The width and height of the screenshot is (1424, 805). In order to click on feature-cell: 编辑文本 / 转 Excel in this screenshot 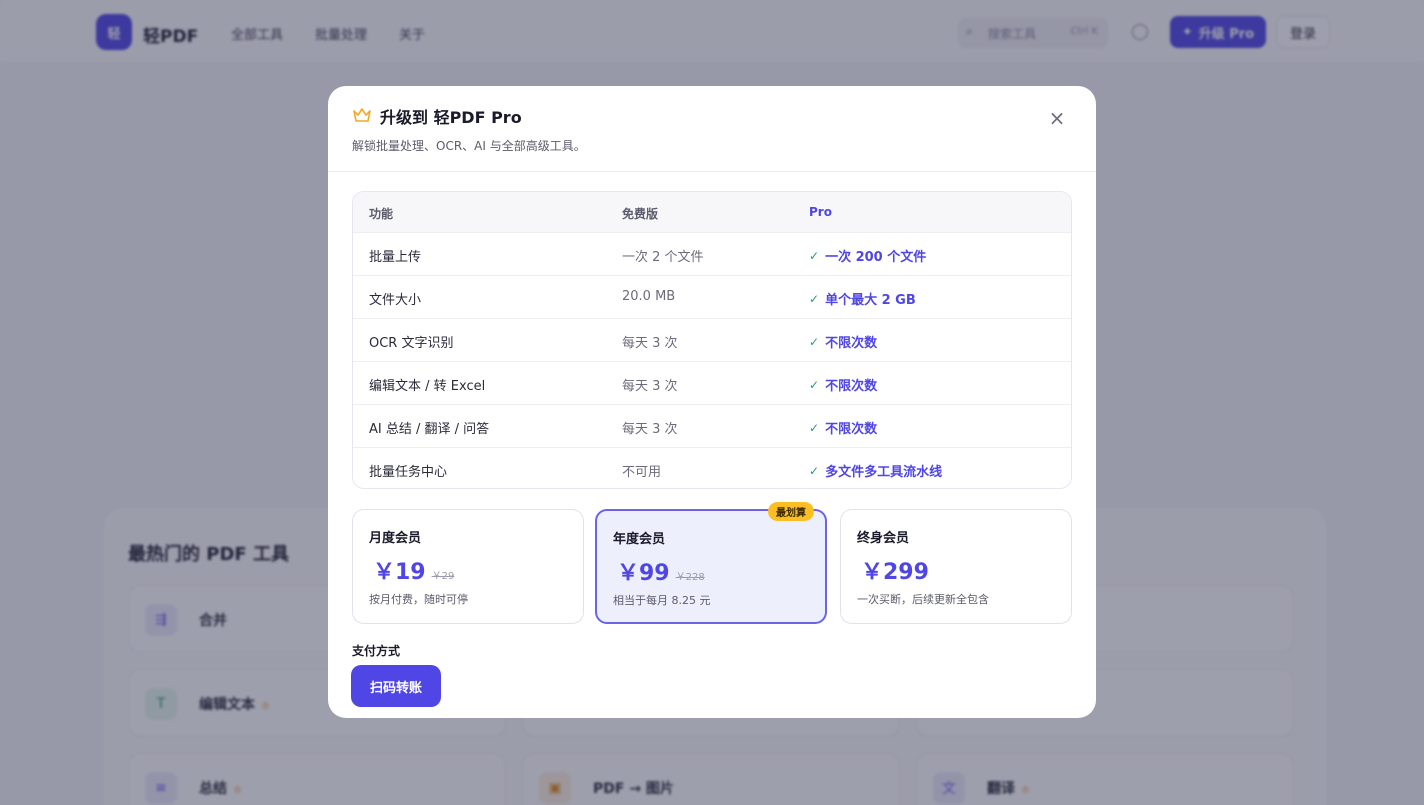, I will do `click(427, 386)`.